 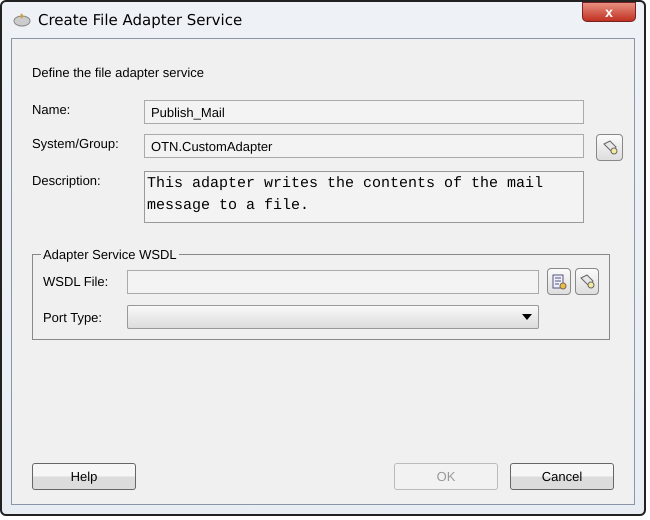 I want to click on field-label: WSDL File:, so click(x=76, y=281).